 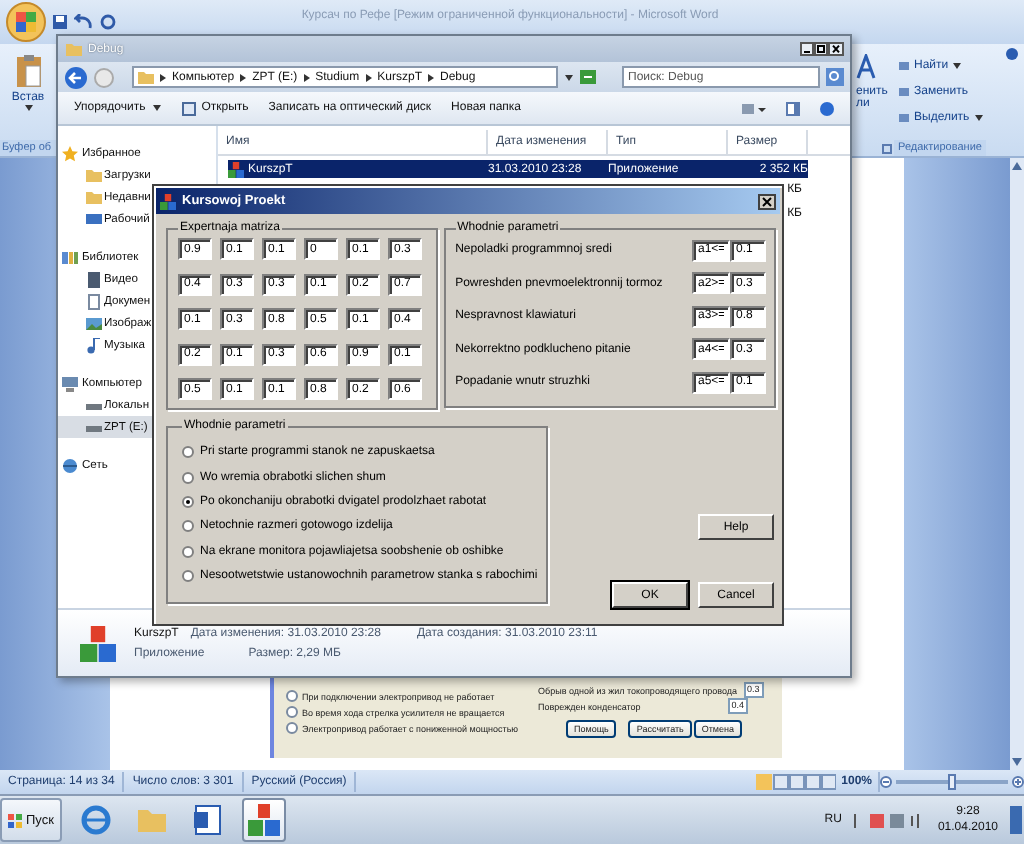 I want to click on image-icon, so click(x=94, y=323).